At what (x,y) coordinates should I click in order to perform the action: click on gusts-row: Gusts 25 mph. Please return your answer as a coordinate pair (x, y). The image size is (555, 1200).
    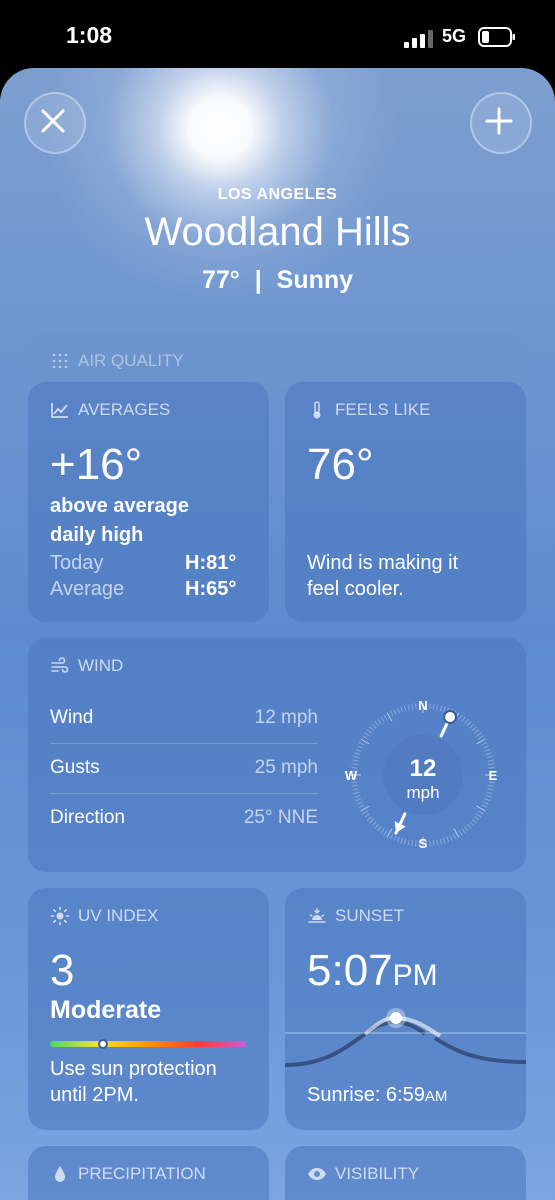
    Looking at the image, I should click on (184, 769).